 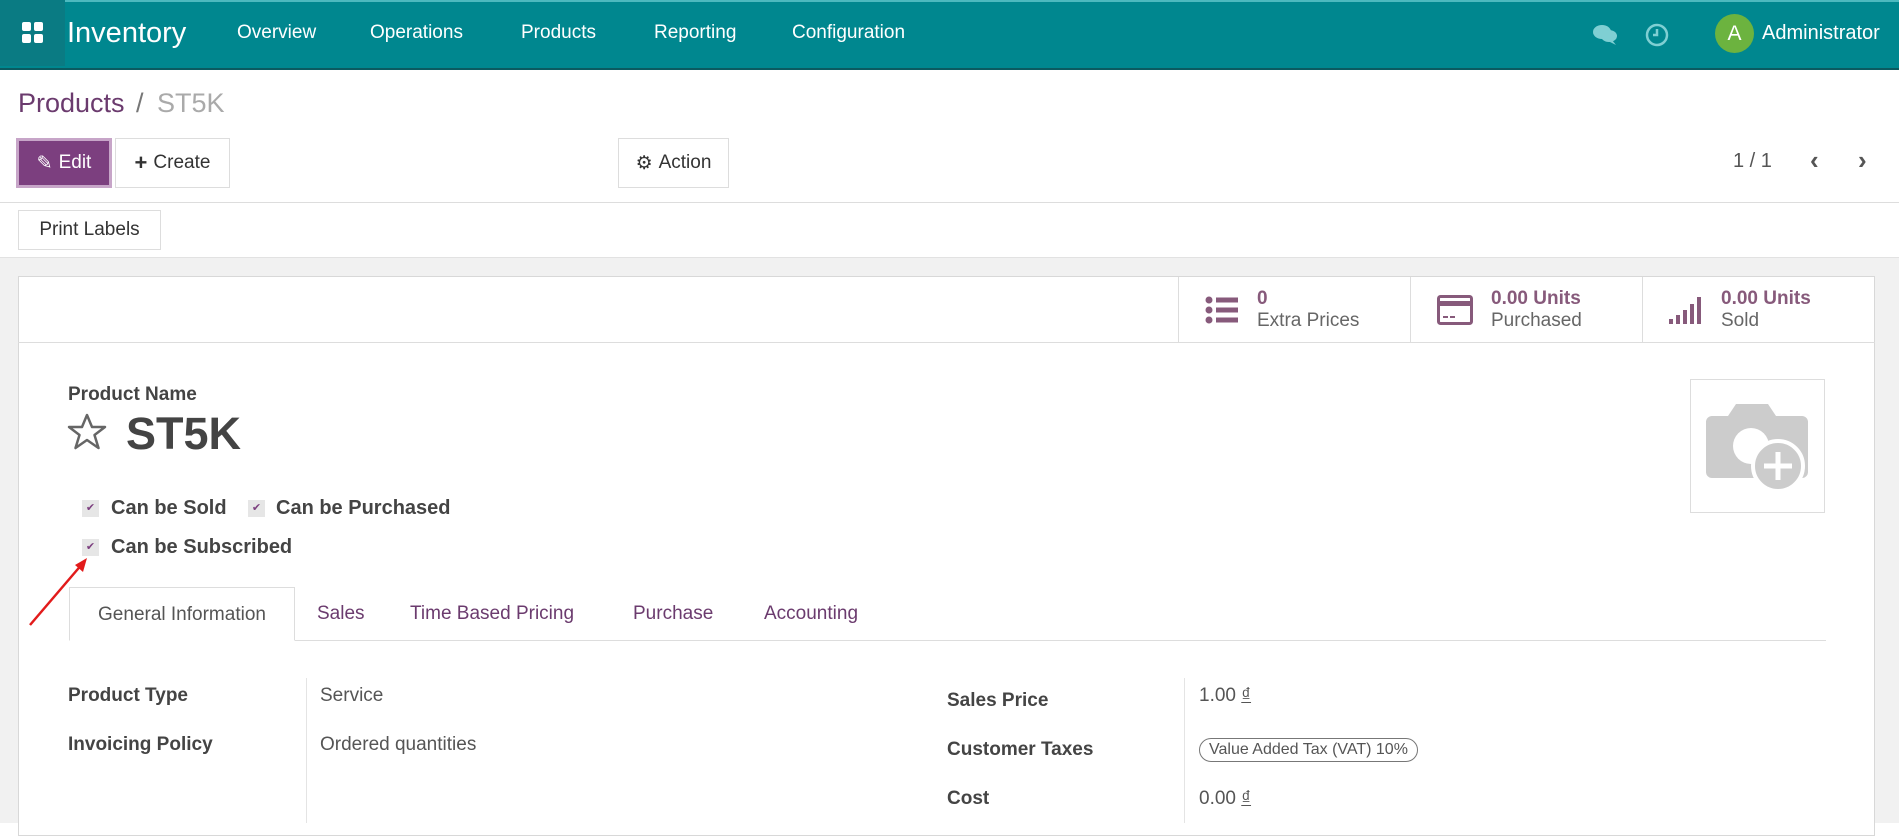 I want to click on tab-accounting: Accounting, so click(x=811, y=614).